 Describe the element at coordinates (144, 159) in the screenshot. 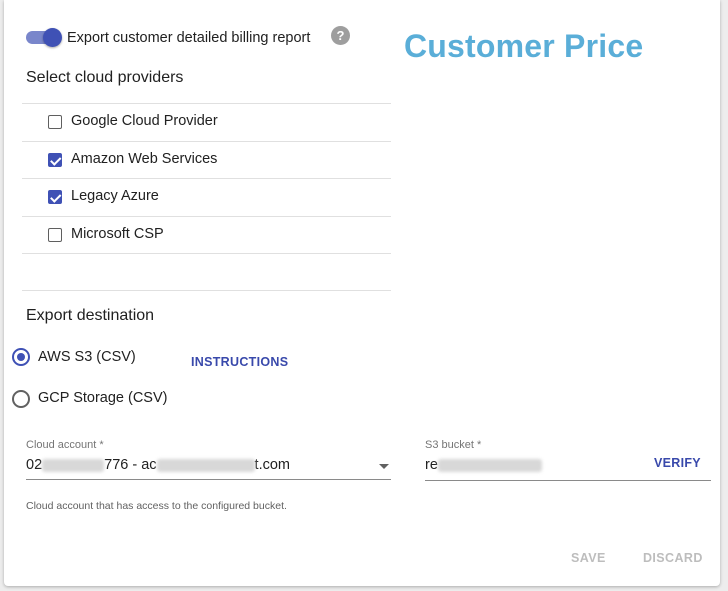

I see `provider-label: Amazon Web Services` at that location.